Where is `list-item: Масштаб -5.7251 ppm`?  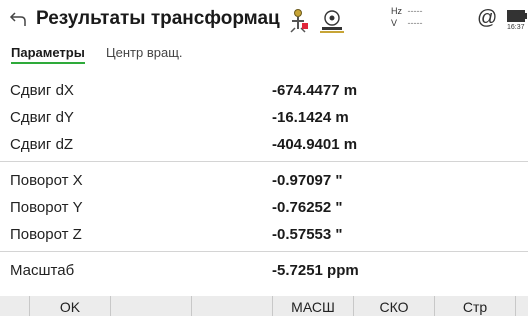
list-item: Масштаб -5.7251 ppm is located at coordinates (264, 270).